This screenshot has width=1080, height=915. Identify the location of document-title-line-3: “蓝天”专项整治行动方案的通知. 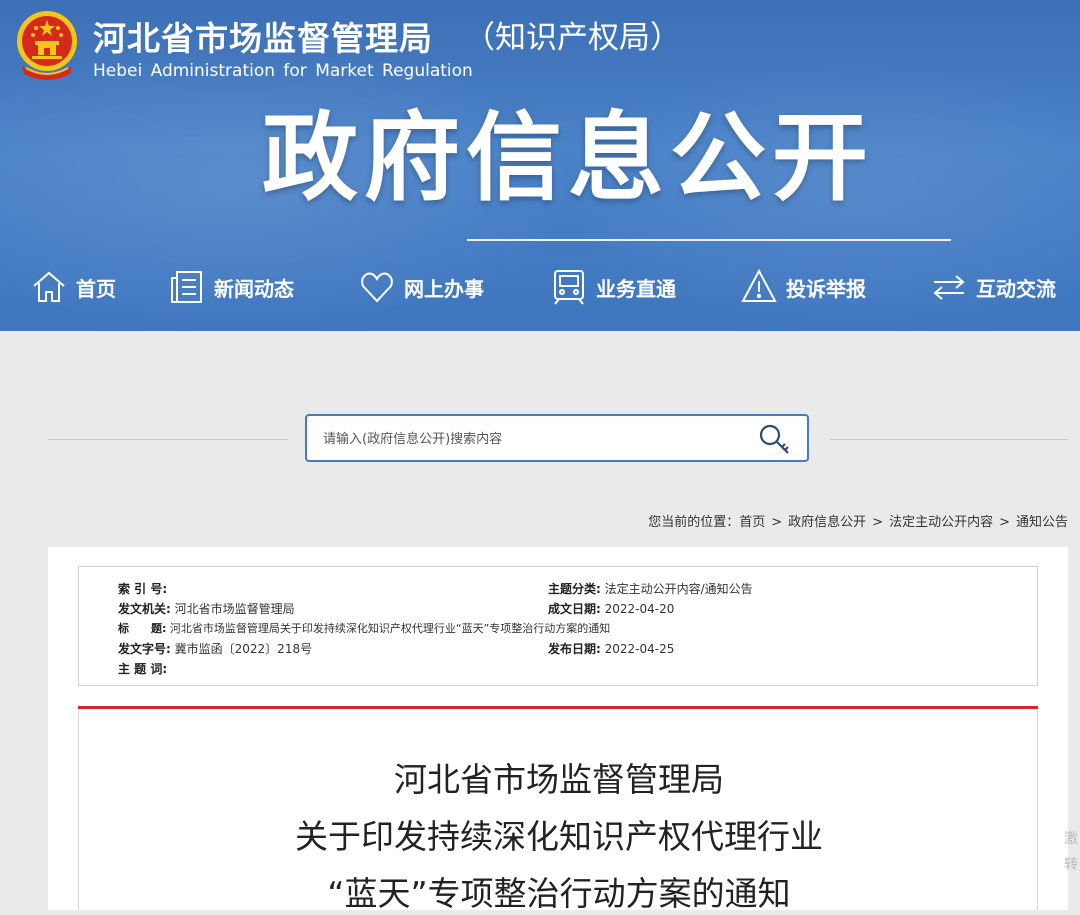
(559, 893).